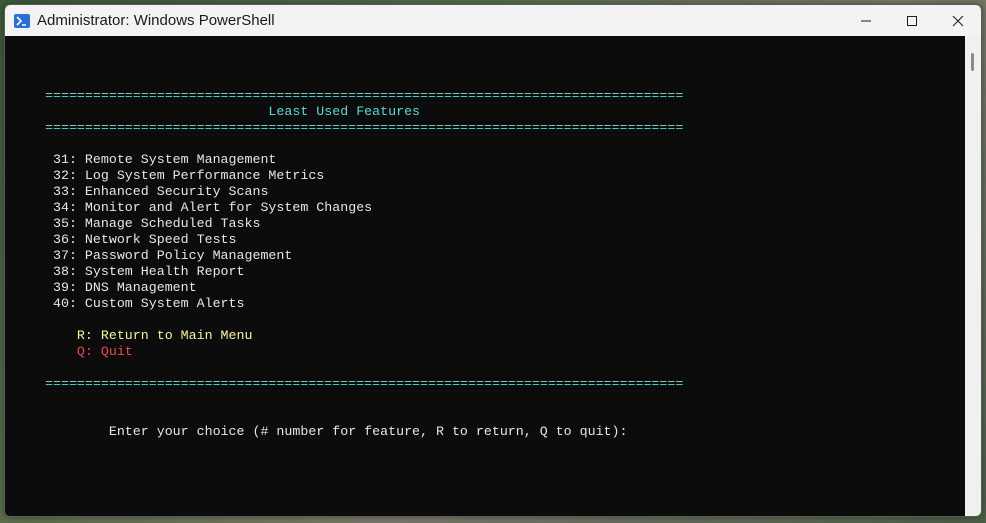  I want to click on maximize-icon, so click(912, 20).